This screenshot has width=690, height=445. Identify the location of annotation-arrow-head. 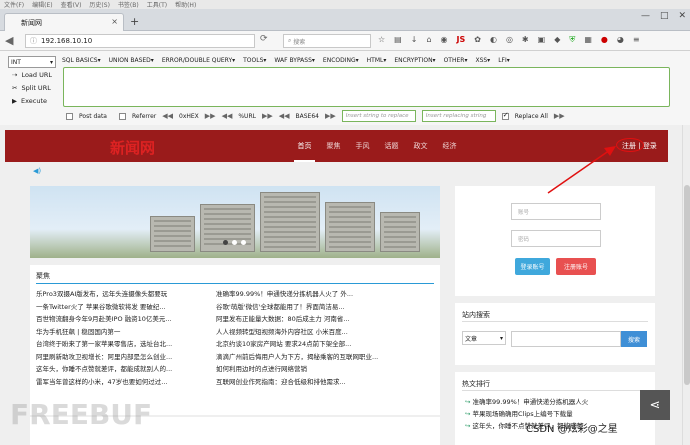
(610, 151).